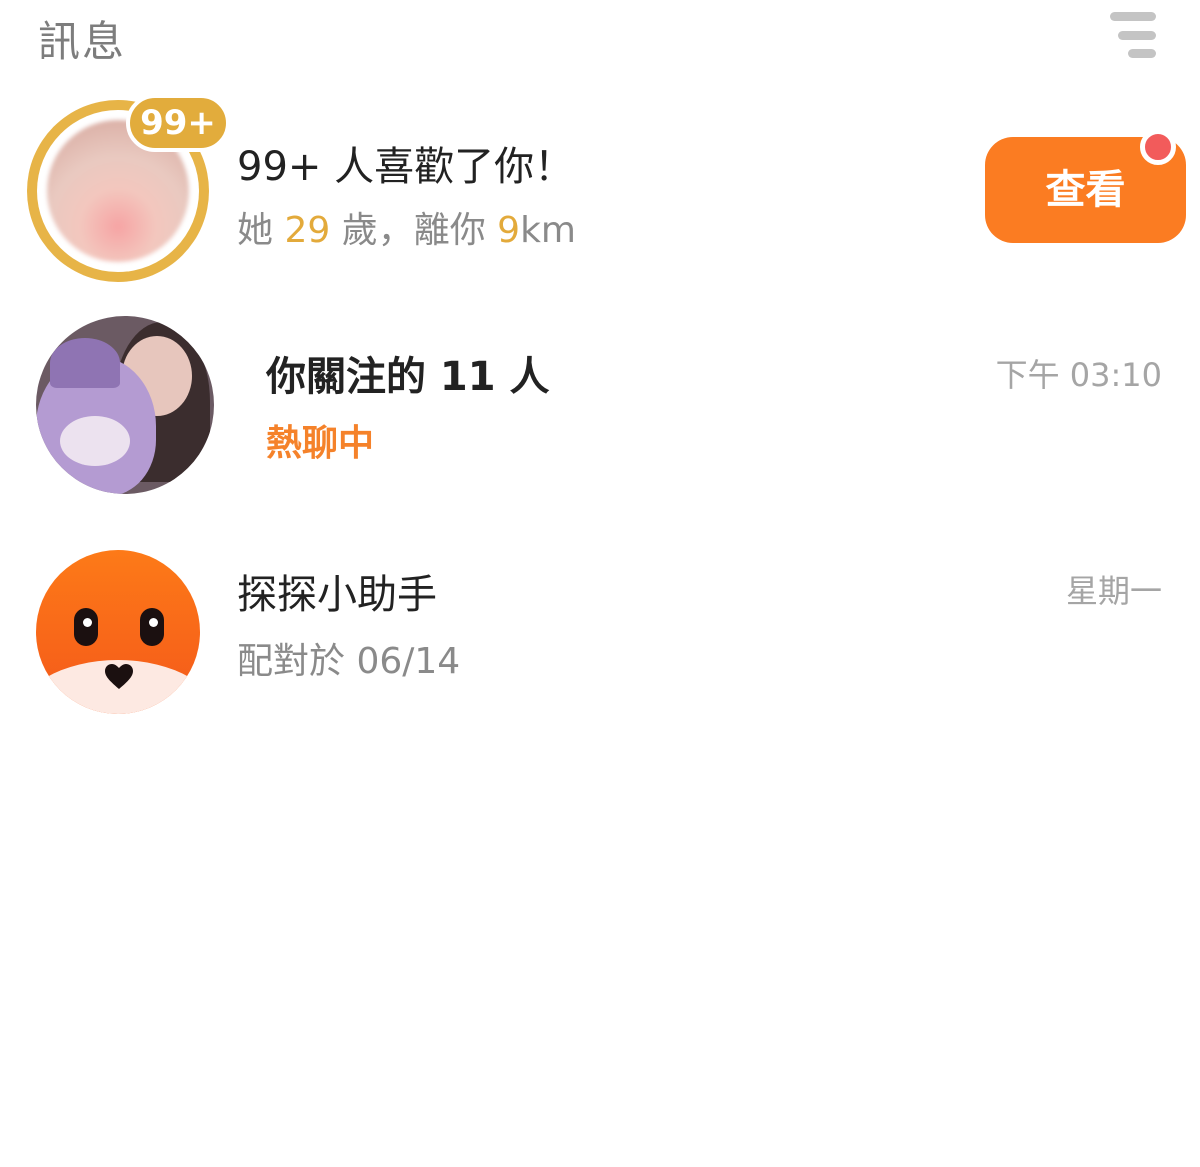  What do you see at coordinates (85, 363) in the screenshot?
I see `avatar-plush-hat` at bounding box center [85, 363].